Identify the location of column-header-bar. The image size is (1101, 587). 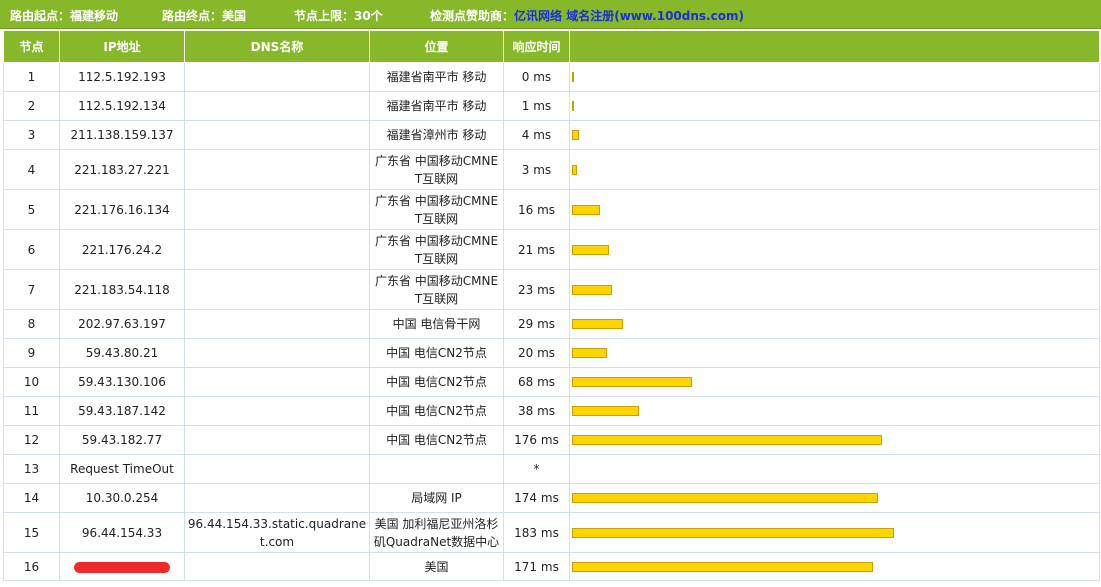
(834, 46).